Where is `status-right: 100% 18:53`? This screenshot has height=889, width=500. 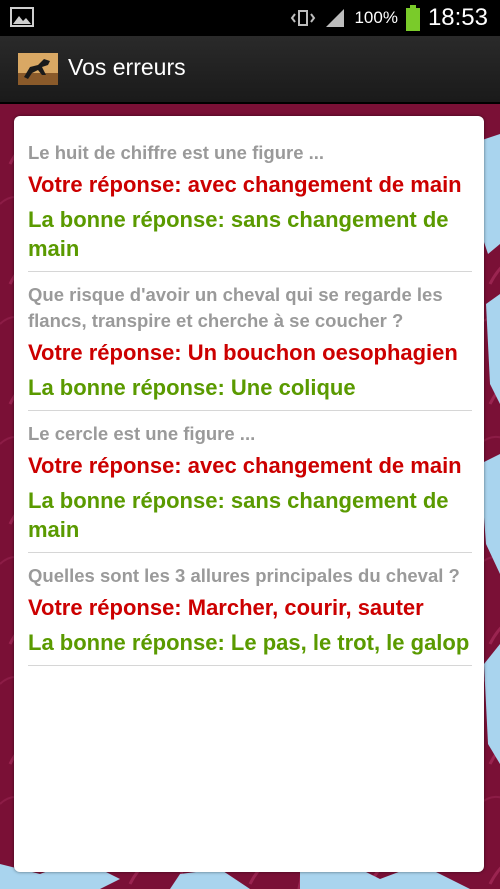
status-right: 100% 18:53 is located at coordinates (389, 18).